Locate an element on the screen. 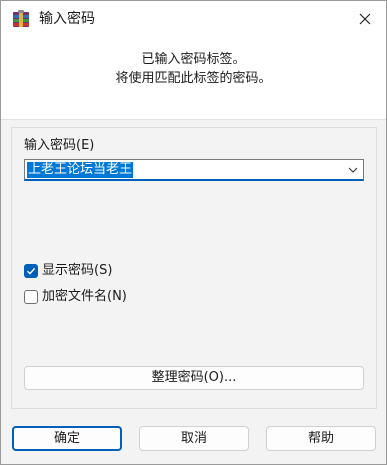 The image size is (387, 465). password-label: 输入密码(E) is located at coordinates (59, 145).